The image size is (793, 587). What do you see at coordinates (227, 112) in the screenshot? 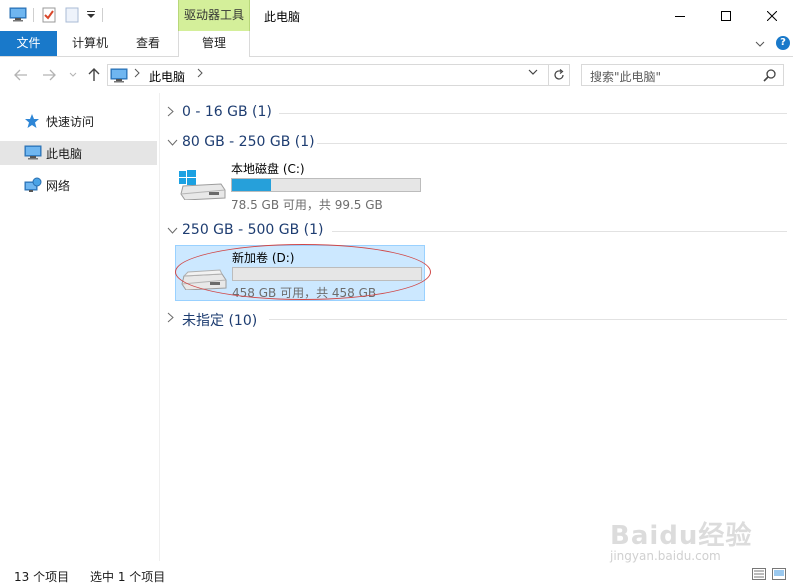
I see `group-title: 0 - 16 GB (1)` at bounding box center [227, 112].